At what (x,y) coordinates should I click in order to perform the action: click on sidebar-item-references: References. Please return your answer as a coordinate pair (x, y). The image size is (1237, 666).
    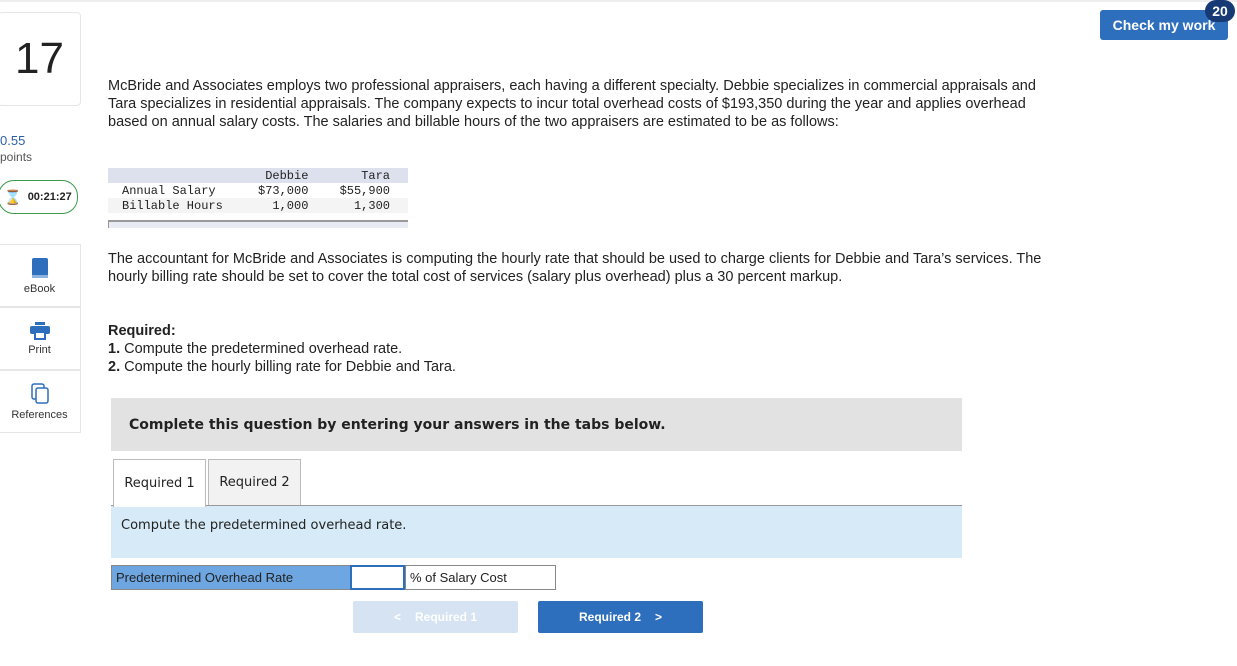
    Looking at the image, I should click on (40, 401).